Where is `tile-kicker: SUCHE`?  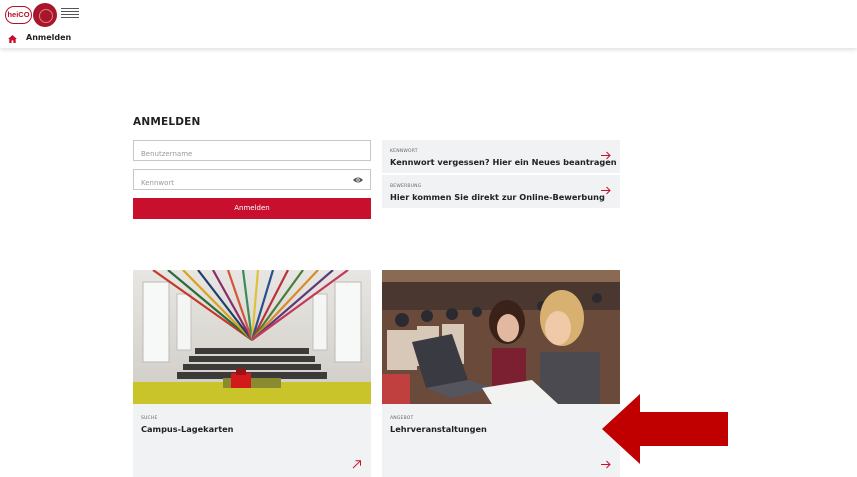 tile-kicker: SUCHE is located at coordinates (149, 418).